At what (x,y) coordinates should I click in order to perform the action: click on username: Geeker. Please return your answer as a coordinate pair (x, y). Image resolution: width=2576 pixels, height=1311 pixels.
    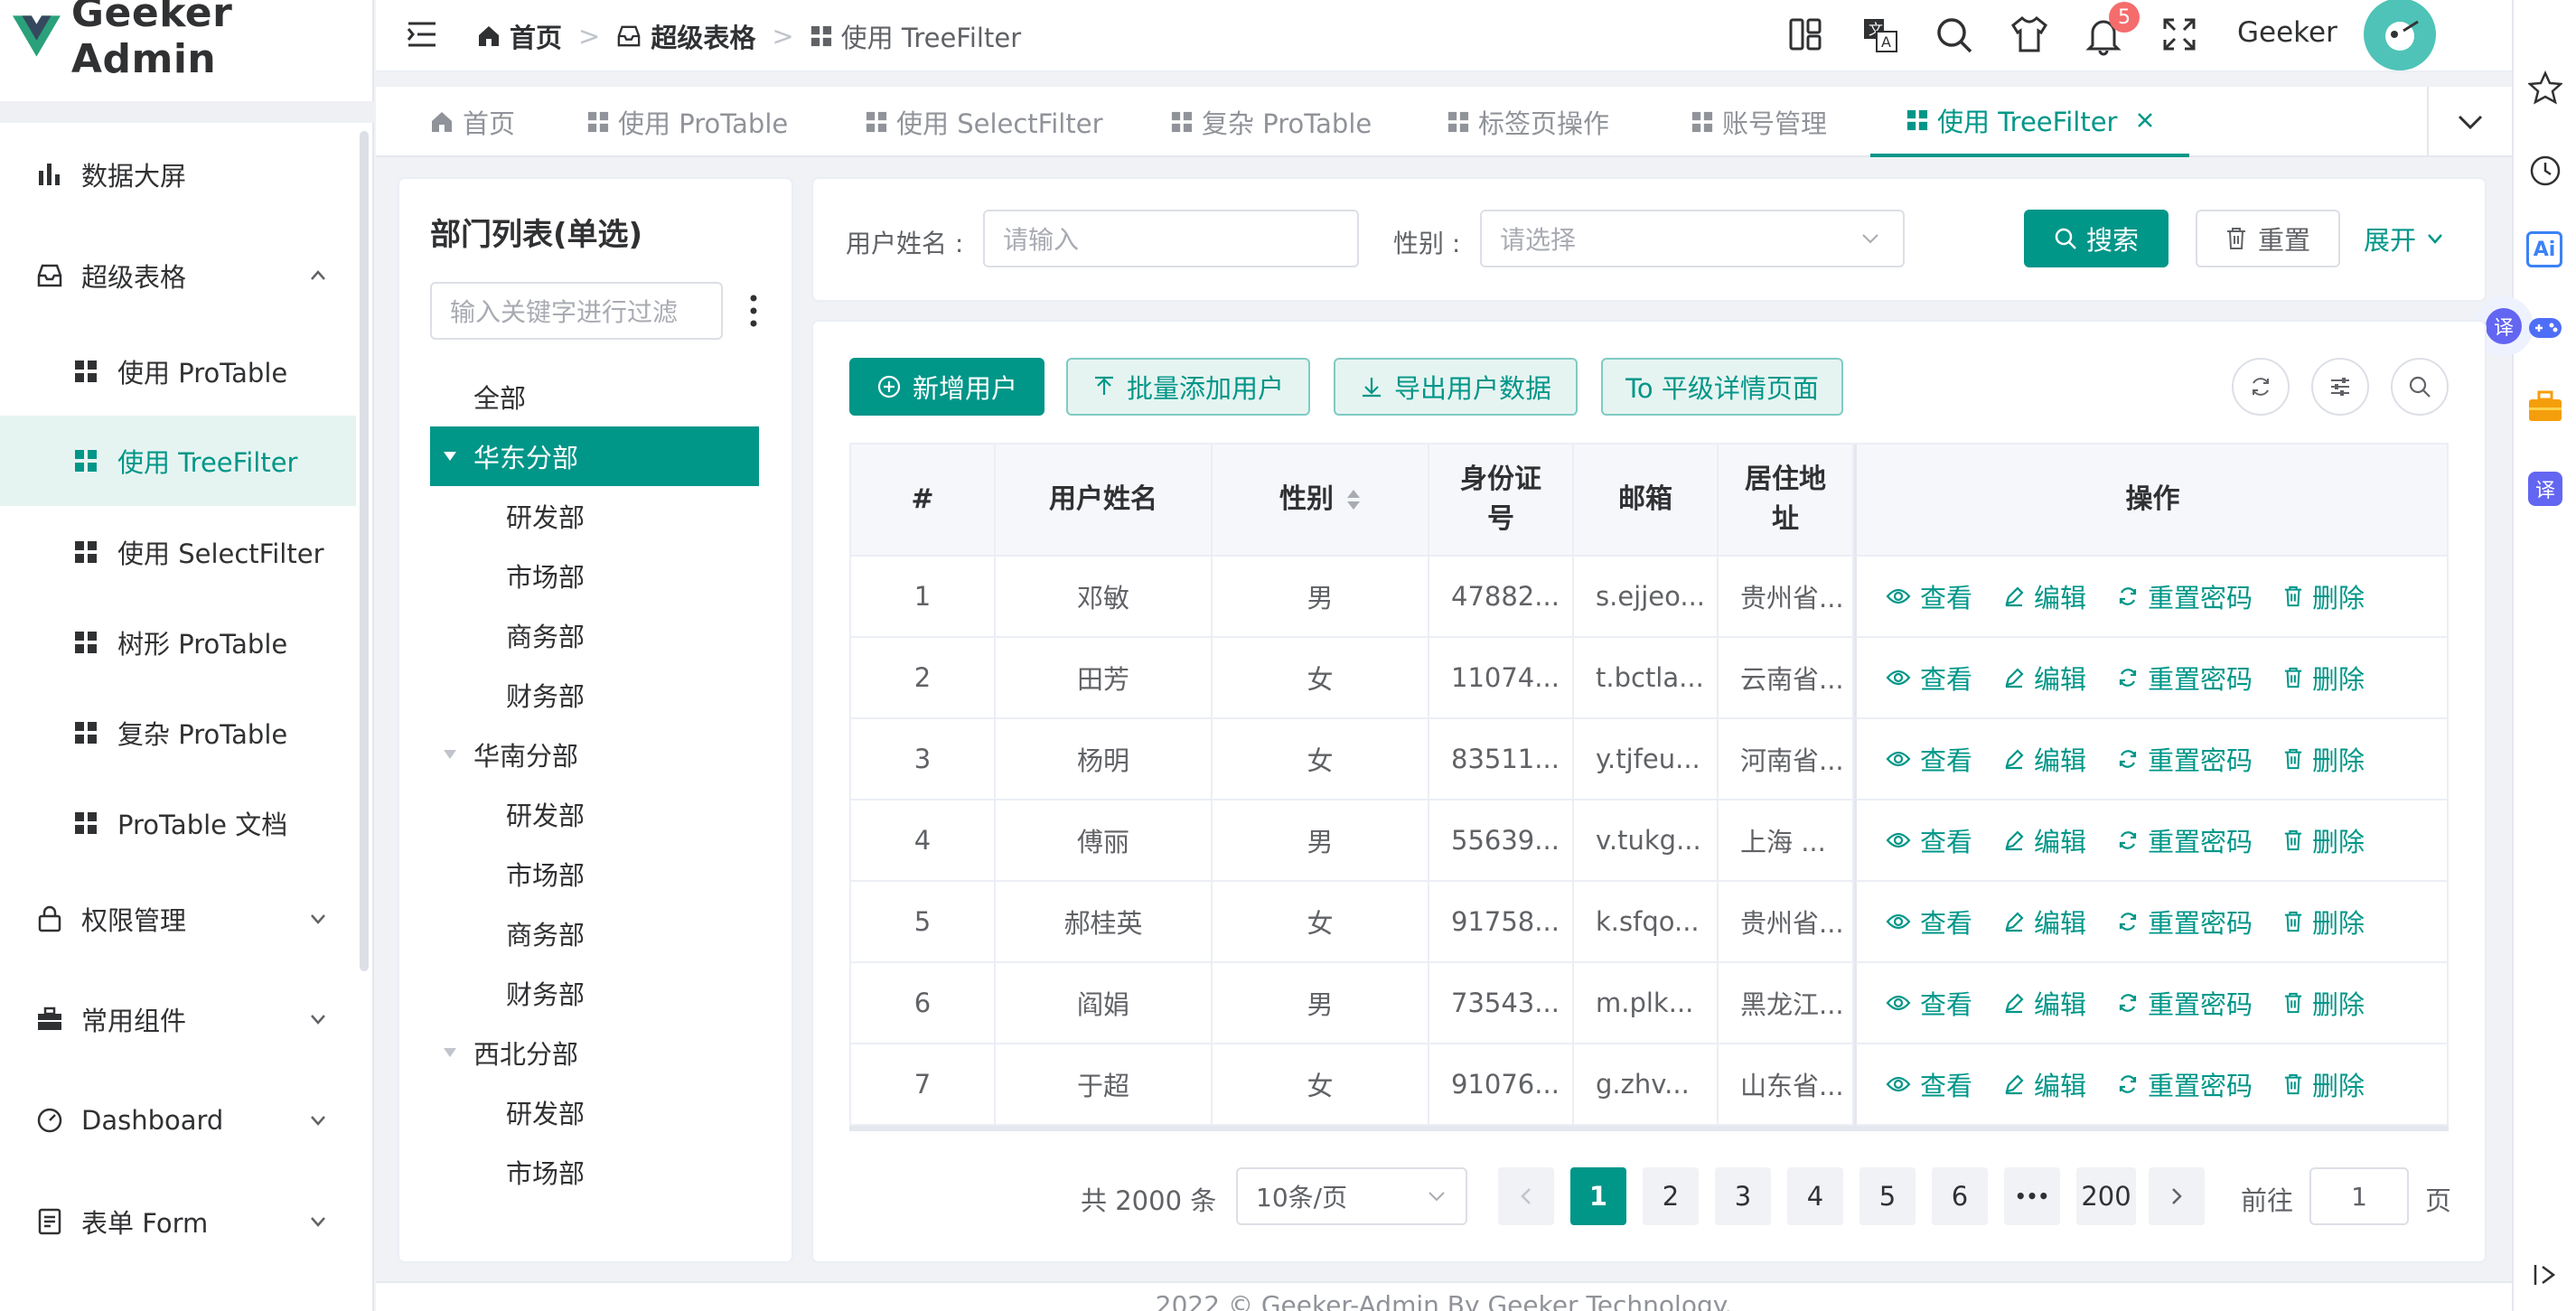
    Looking at the image, I should click on (2287, 33).